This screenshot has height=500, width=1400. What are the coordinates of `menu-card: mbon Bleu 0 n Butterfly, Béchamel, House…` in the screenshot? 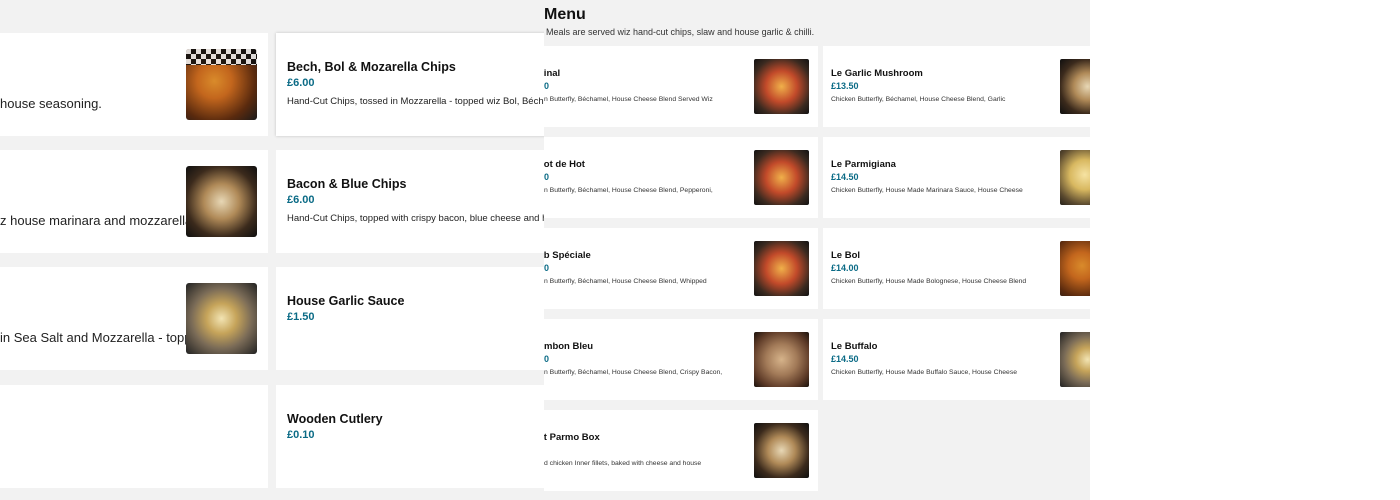 It's located at (681, 359).